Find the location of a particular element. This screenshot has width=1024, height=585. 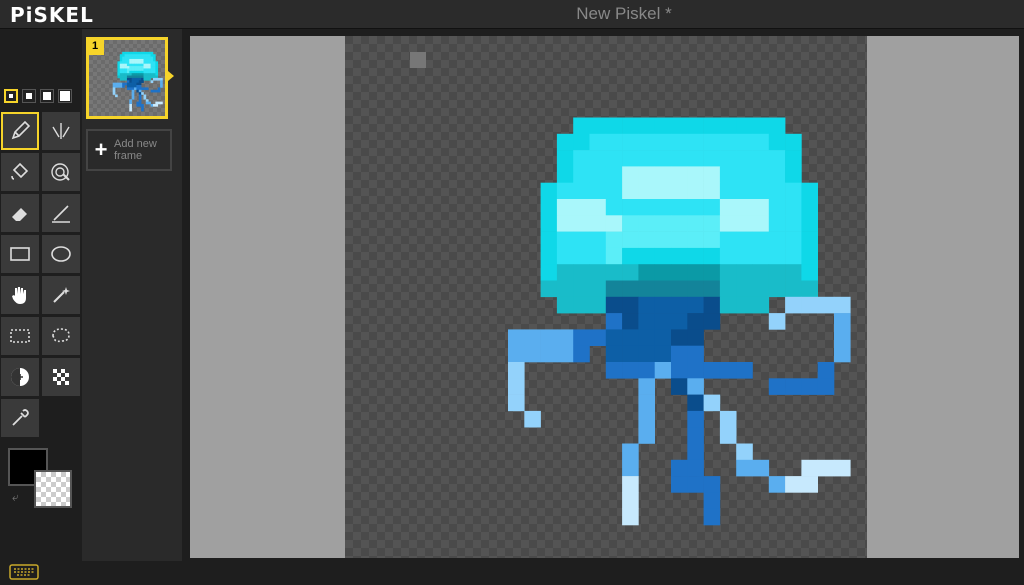

add-new-frame-button: + Add new frame is located at coordinates (129, 150).